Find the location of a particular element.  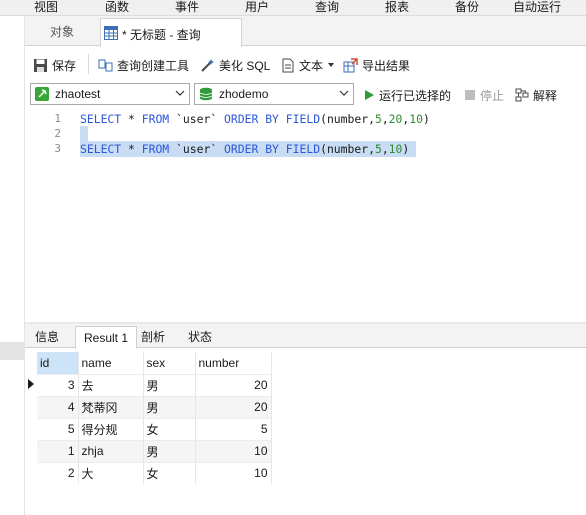

explain-button: 解释 is located at coordinates (536, 95).